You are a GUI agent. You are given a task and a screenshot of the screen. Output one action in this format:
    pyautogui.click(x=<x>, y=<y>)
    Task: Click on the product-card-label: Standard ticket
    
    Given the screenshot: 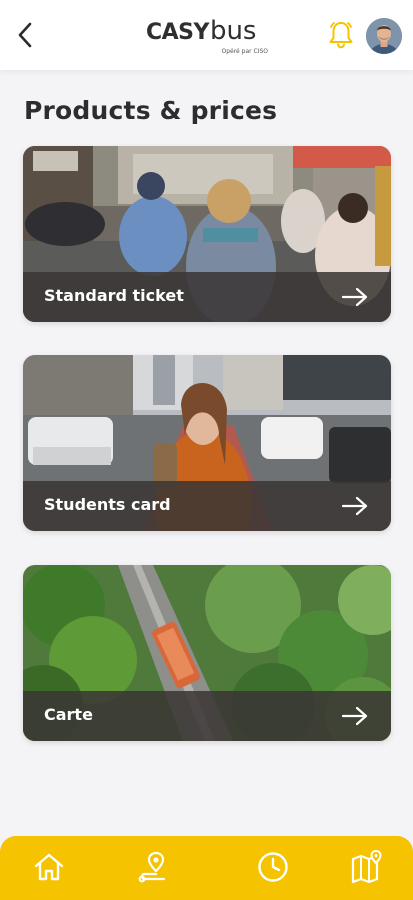 What is the action you would take?
    pyautogui.click(x=114, y=295)
    